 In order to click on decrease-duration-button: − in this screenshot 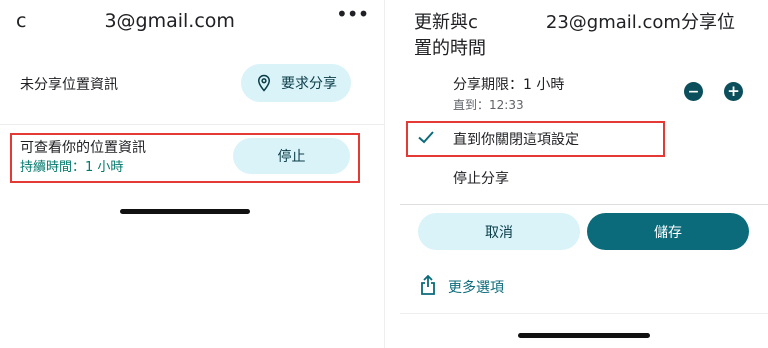, I will do `click(693, 91)`.